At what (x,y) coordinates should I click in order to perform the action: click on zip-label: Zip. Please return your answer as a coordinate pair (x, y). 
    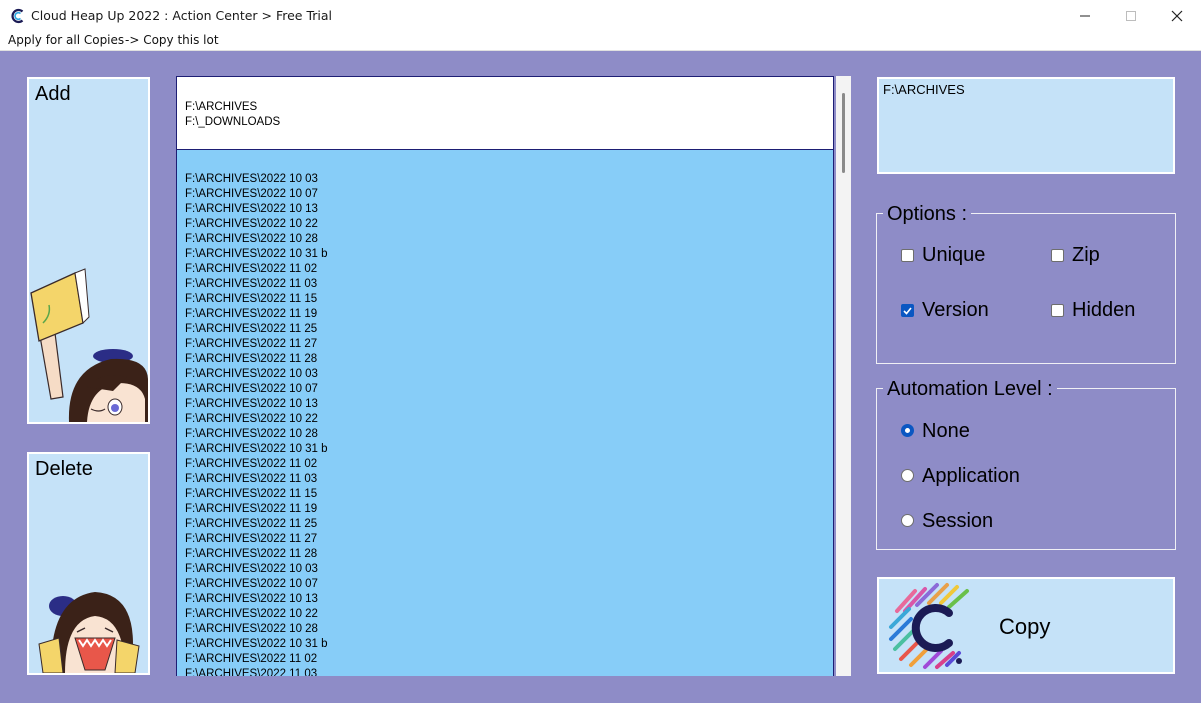
    Looking at the image, I should click on (1086, 255).